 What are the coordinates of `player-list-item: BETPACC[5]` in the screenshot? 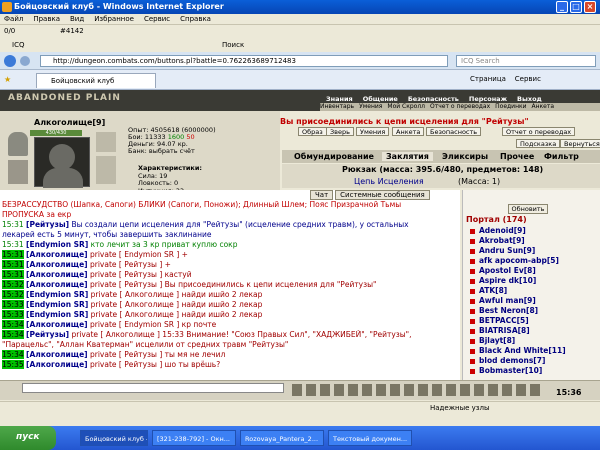 It's located at (499, 320).